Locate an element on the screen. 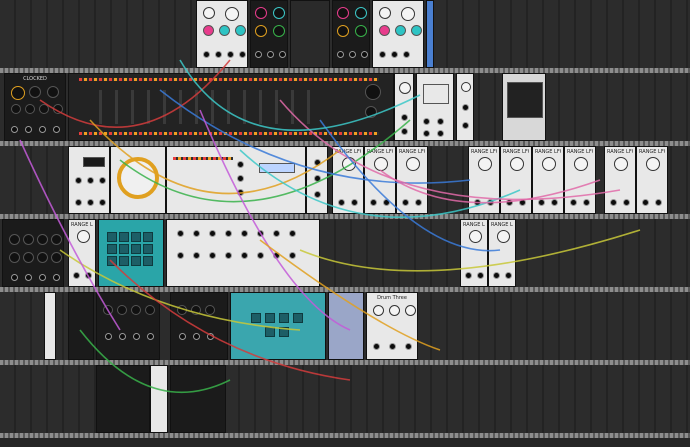 This screenshot has width=690, height=447. module-mixer is located at coordinates (231, 107).